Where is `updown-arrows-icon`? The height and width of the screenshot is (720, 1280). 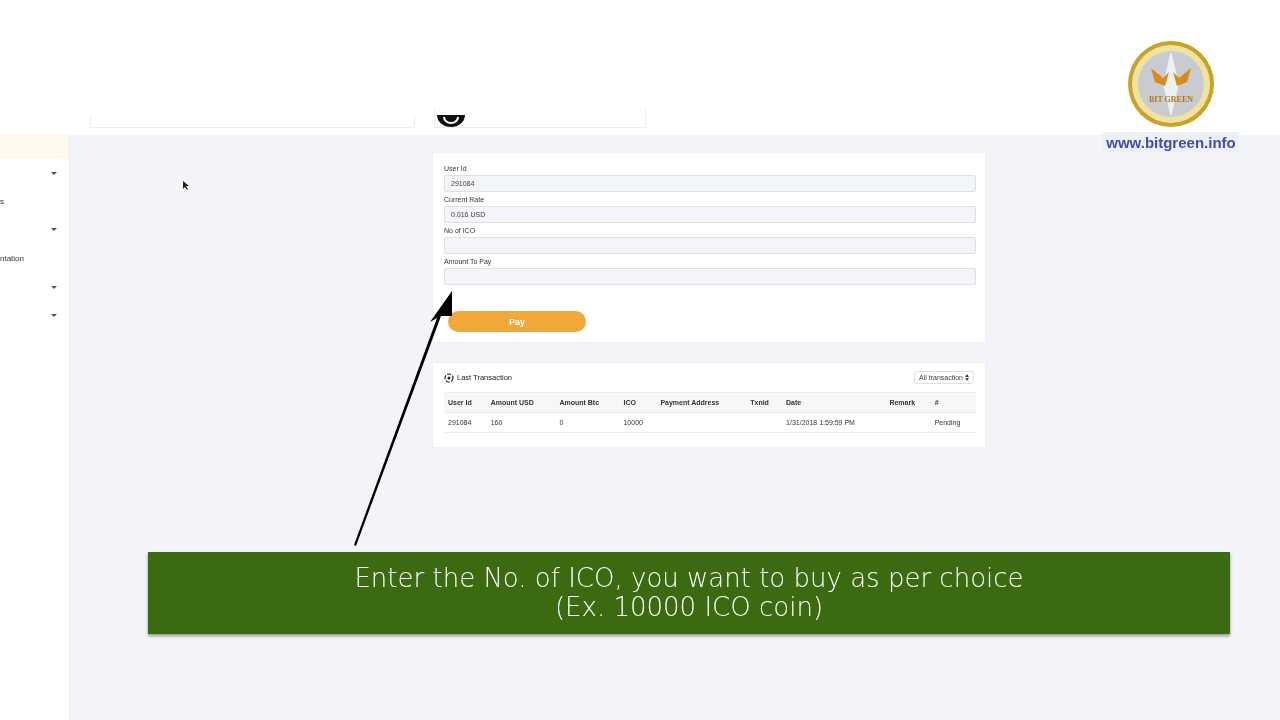 updown-arrows-icon is located at coordinates (967, 377).